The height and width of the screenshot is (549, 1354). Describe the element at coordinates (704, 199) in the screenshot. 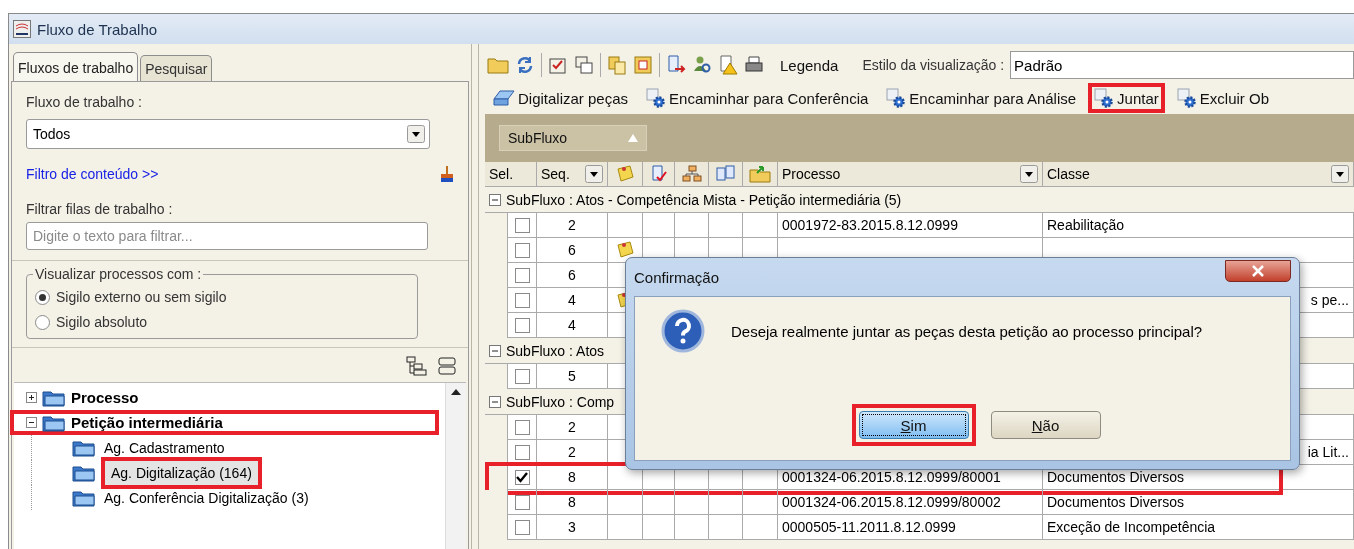

I see `group-header: SubFluxo : Atos - Competência Mista - Petição intermediária (5)` at that location.